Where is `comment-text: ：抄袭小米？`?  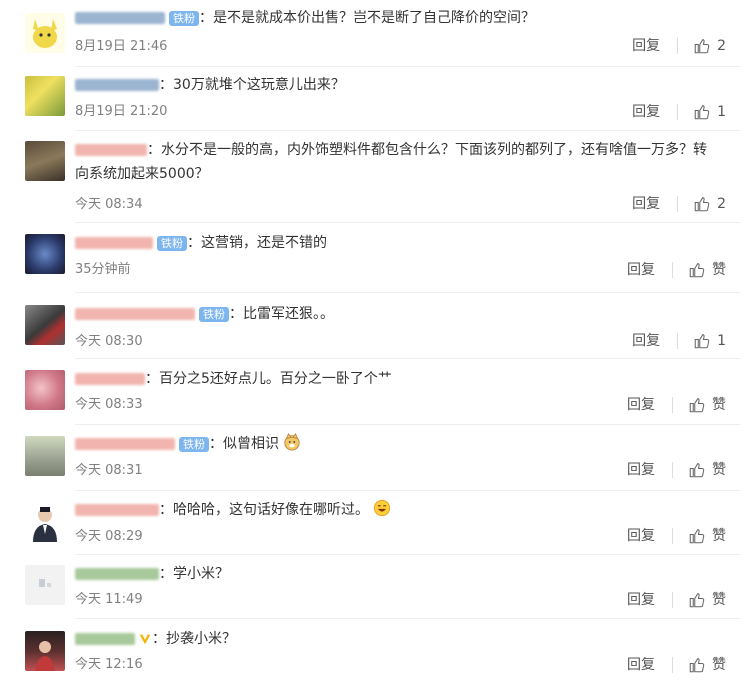
comment-text: ：抄袭小米？ is located at coordinates (194, 639).